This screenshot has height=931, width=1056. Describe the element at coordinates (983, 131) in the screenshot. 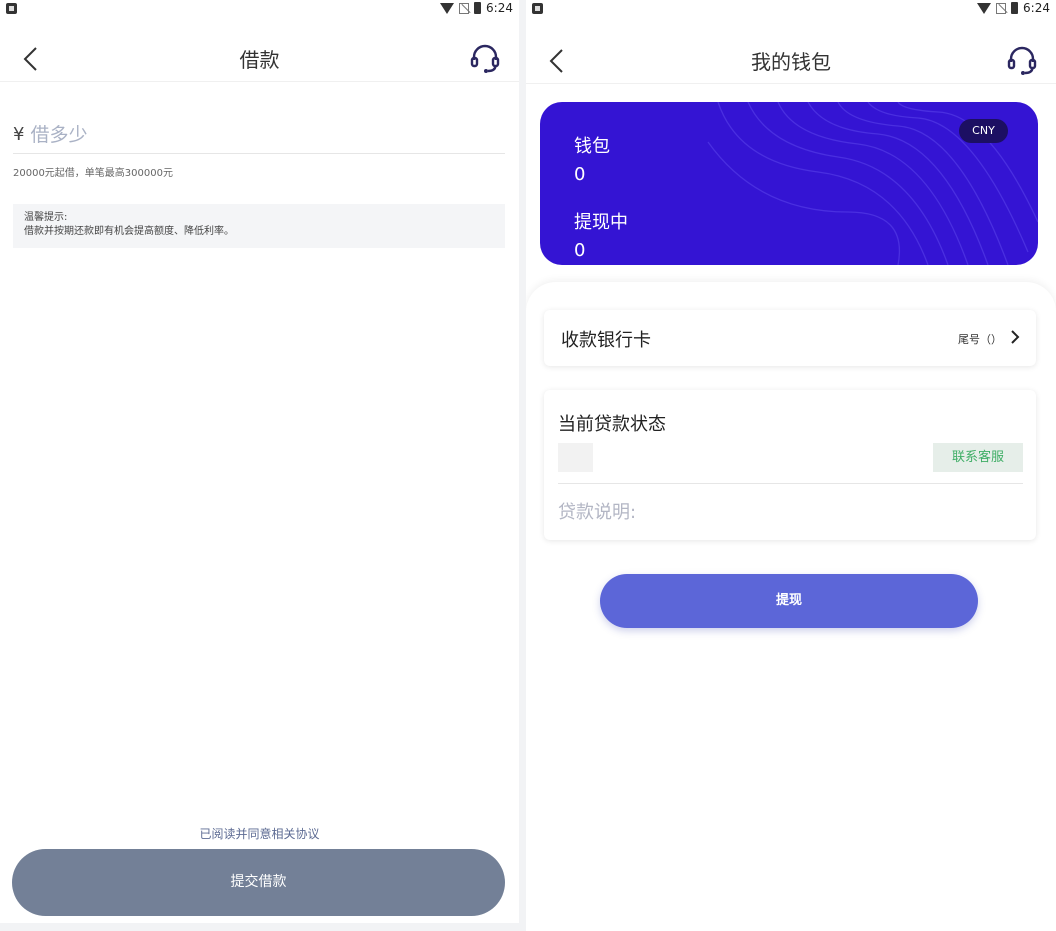

I see `currency-badge: CNY` at that location.